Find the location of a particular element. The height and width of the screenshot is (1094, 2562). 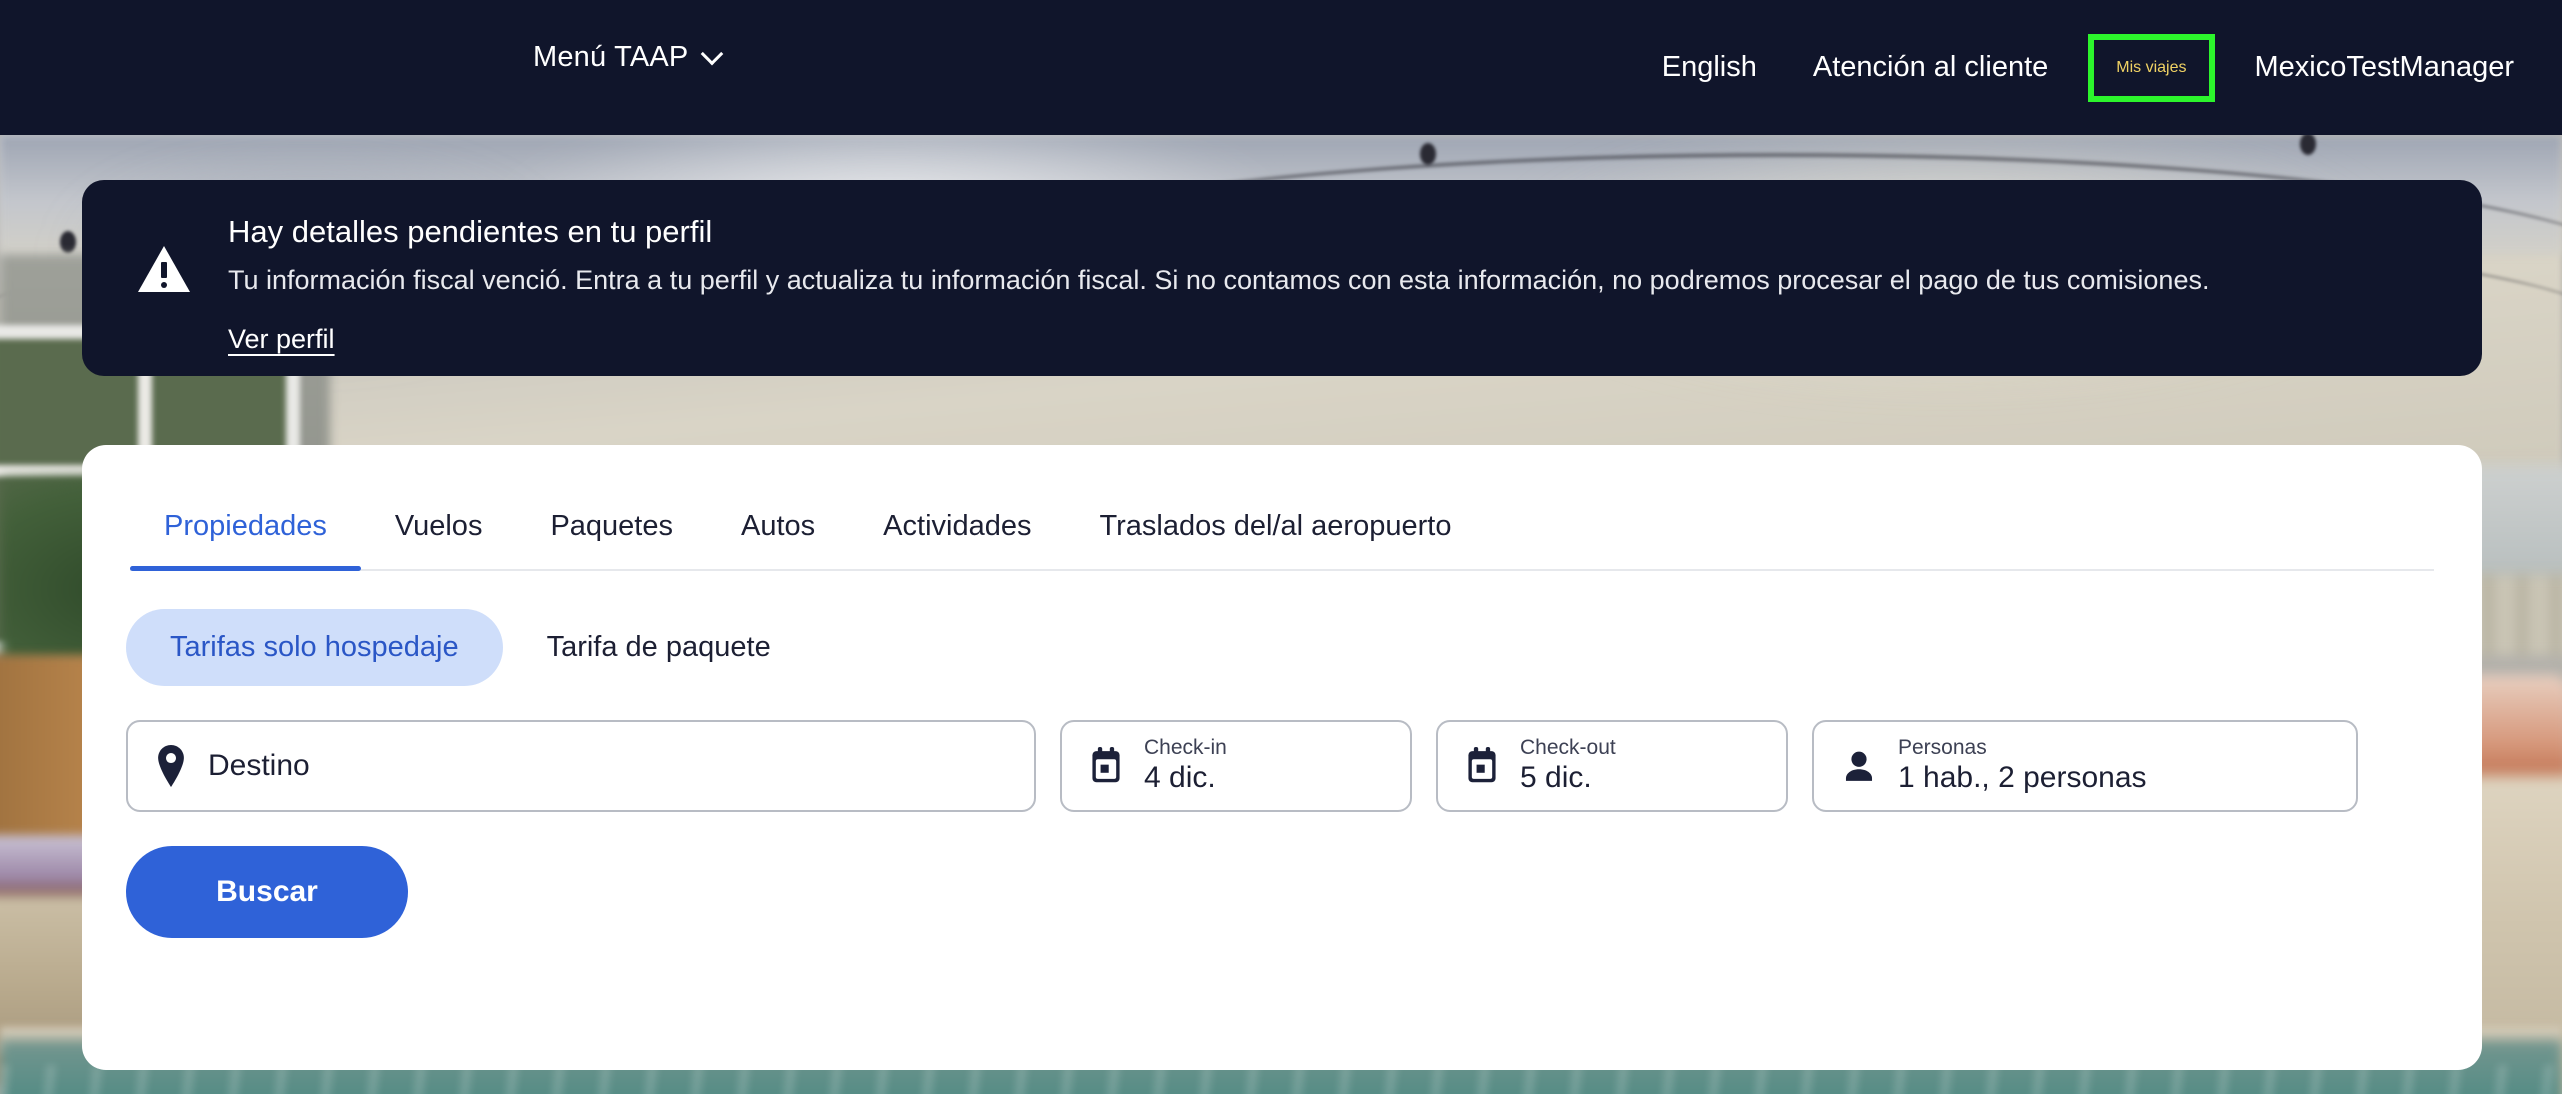

destination-placeholder: Destino is located at coordinates (259, 765).